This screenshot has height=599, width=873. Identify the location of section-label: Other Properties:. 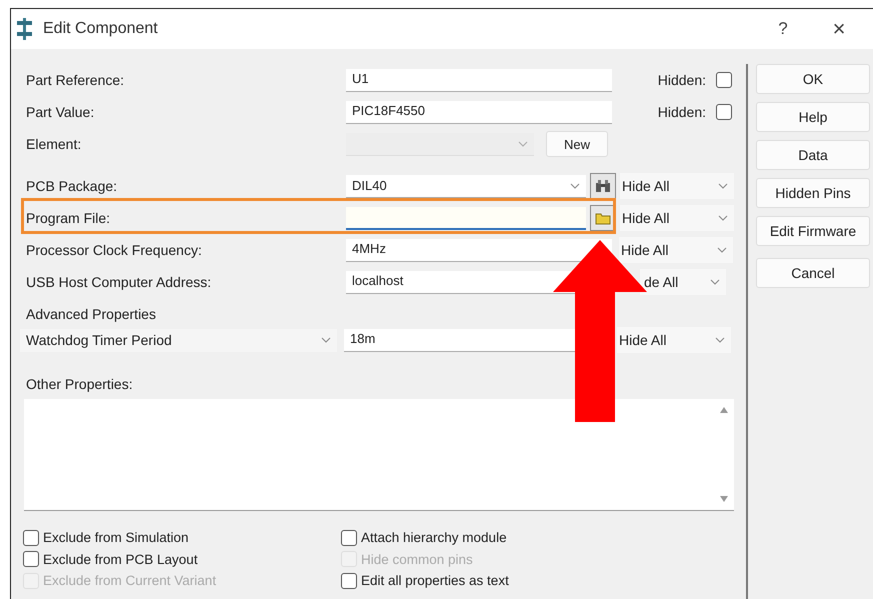
(79, 384).